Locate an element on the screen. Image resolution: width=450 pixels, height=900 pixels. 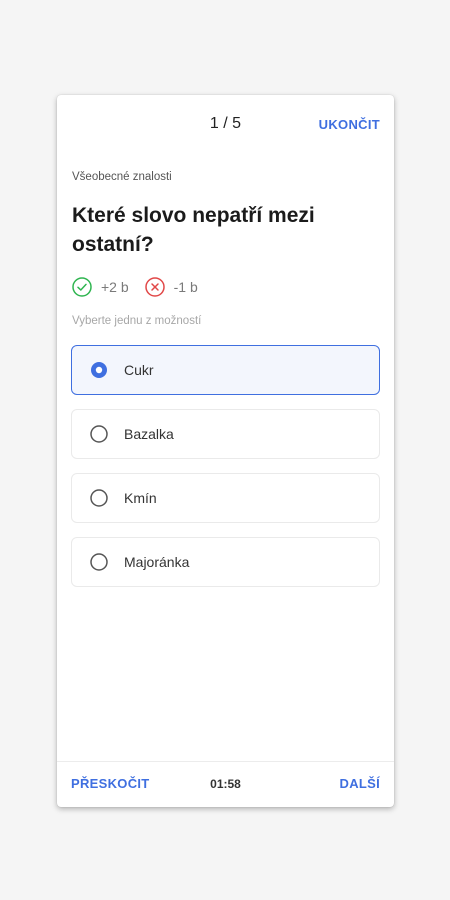
answer-option-label: Kmín is located at coordinates (140, 498).